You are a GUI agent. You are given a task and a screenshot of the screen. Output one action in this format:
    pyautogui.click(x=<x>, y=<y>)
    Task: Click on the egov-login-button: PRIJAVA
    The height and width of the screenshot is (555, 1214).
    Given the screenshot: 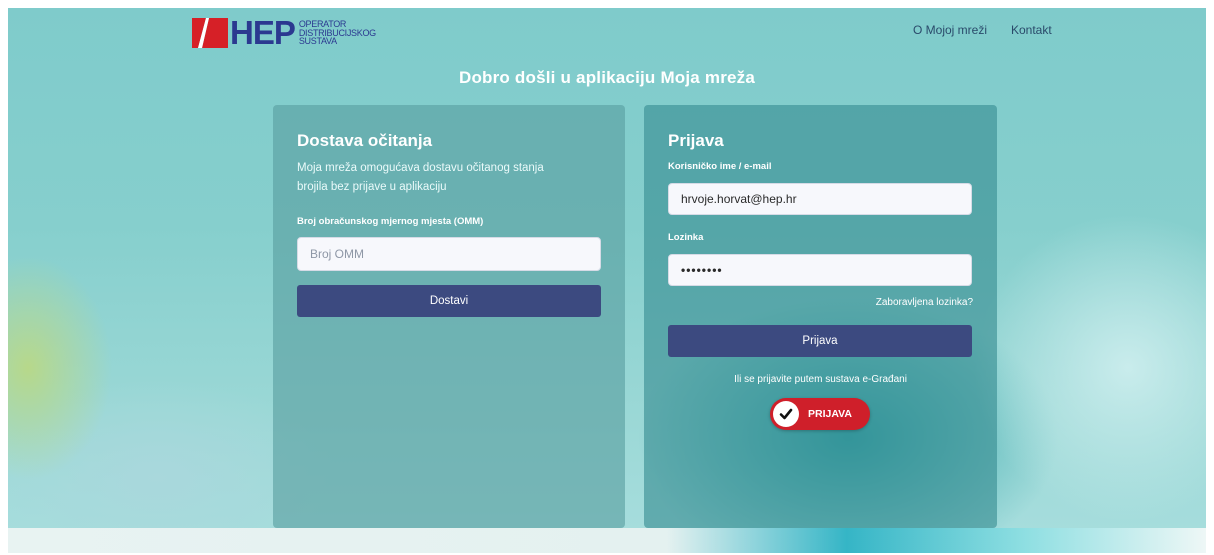 What is the action you would take?
    pyautogui.click(x=820, y=414)
    